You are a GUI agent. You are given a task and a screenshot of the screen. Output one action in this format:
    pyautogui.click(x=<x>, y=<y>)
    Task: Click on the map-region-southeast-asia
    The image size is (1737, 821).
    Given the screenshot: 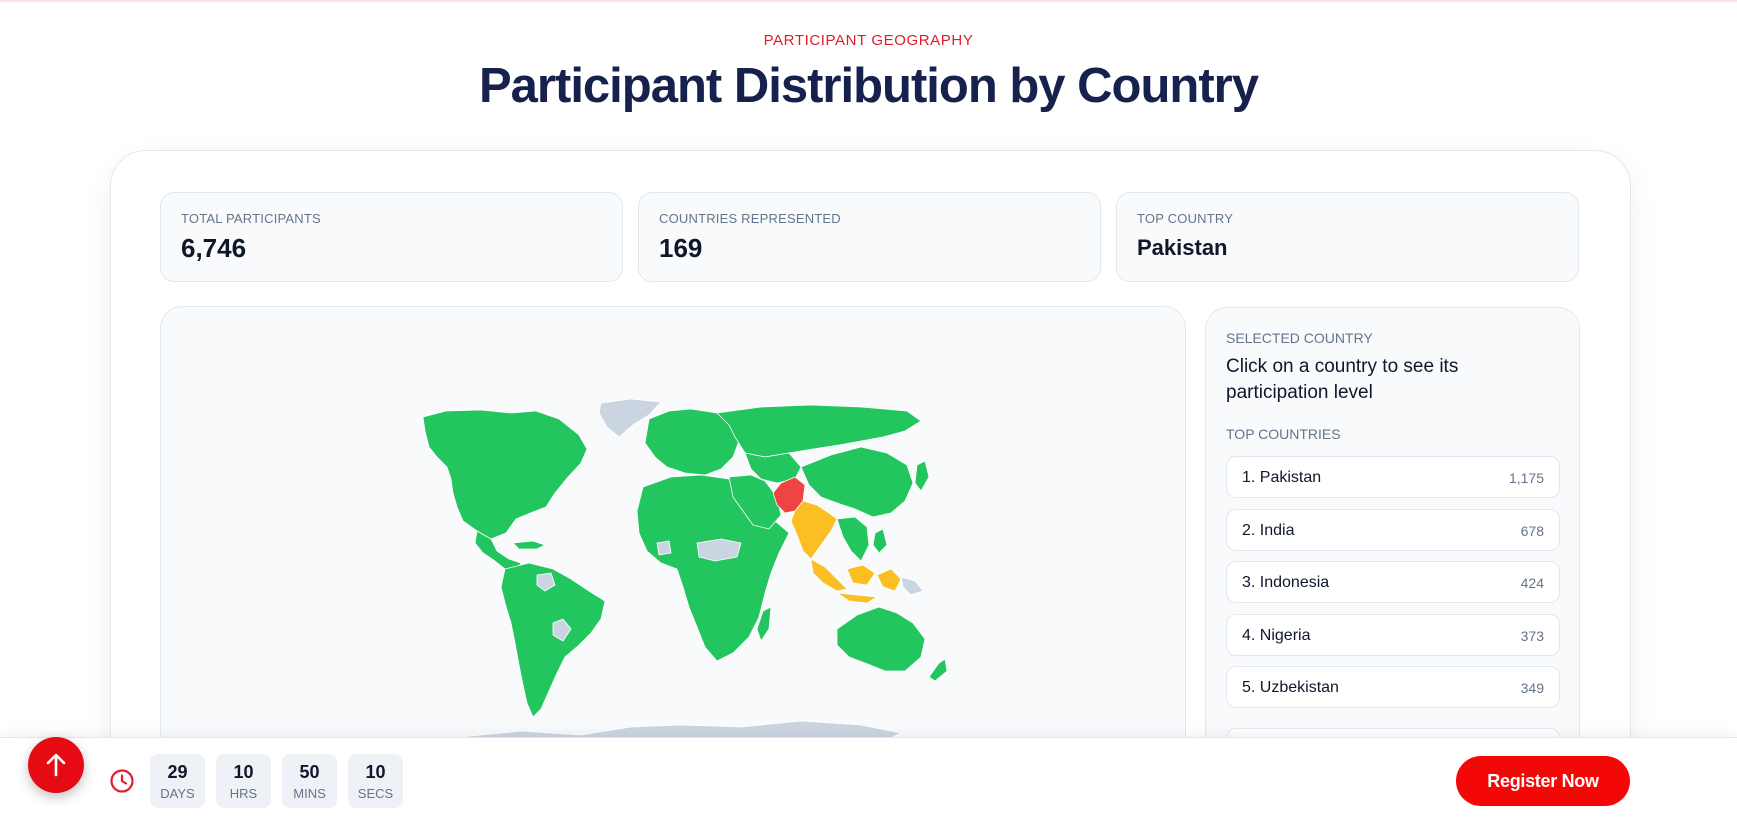 What is the action you would take?
    pyautogui.click(x=853, y=539)
    